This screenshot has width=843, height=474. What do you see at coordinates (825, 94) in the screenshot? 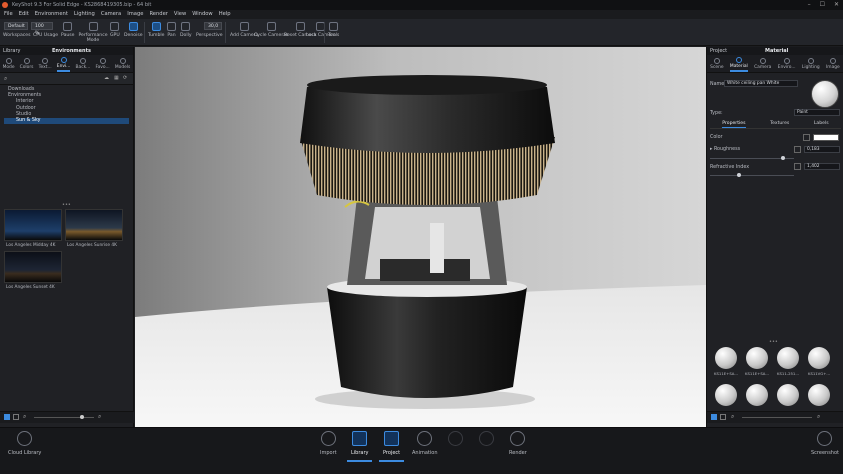
I see `material-preview` at bounding box center [825, 94].